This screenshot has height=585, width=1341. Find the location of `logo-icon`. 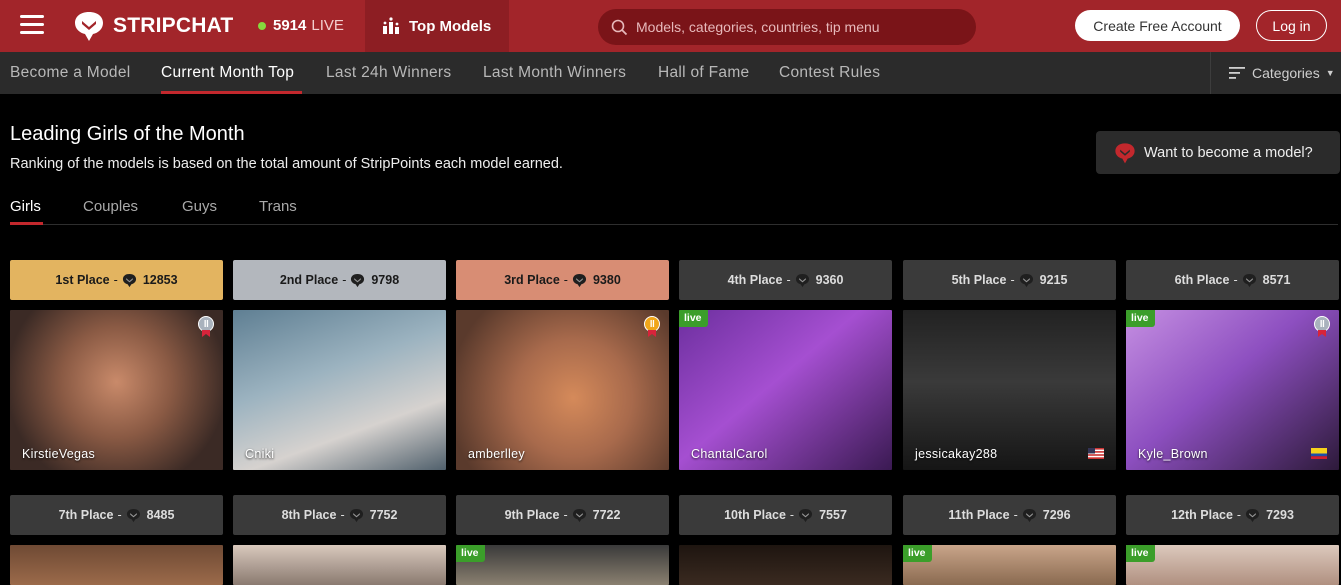

logo-icon is located at coordinates (1125, 152).